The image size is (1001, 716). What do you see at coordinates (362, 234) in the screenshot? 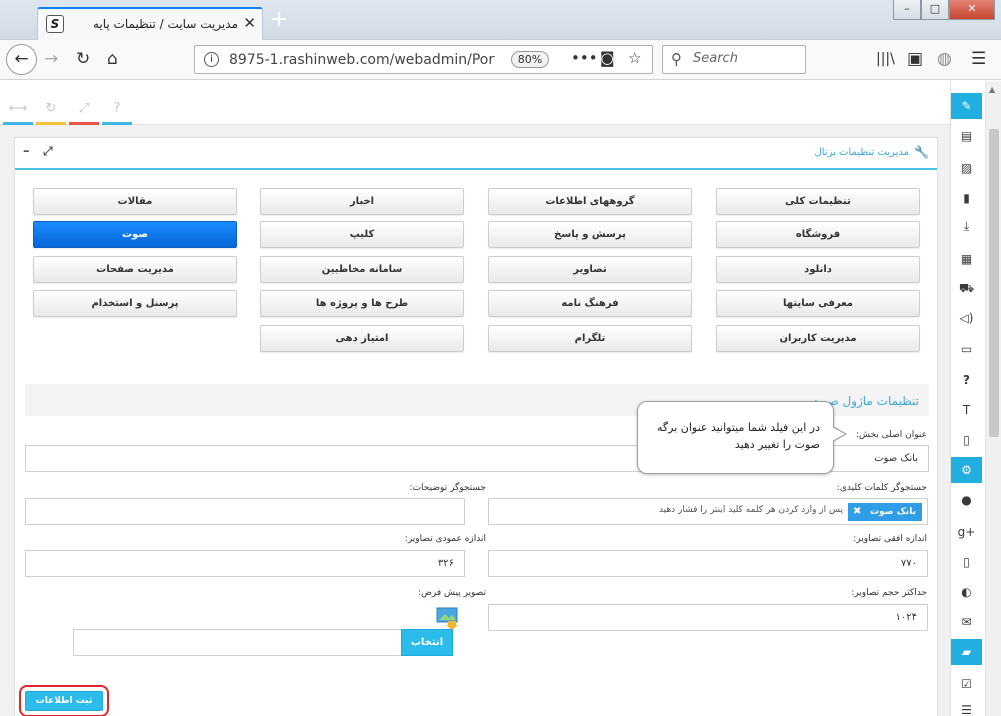
I see `module-clip: کلیپ` at bounding box center [362, 234].